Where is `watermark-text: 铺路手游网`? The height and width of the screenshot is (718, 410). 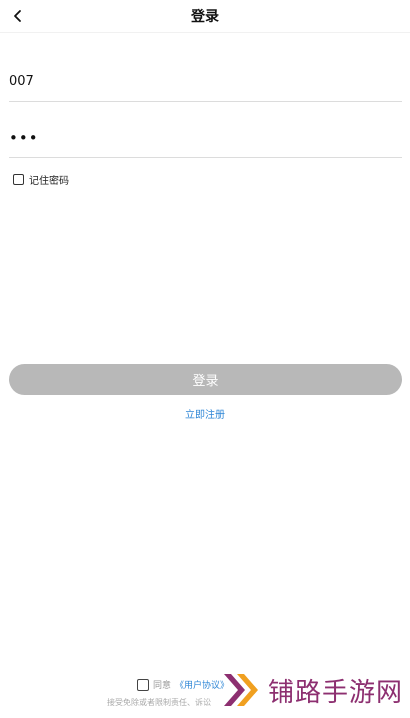
watermark-text: 铺路手游网 is located at coordinates (336, 692).